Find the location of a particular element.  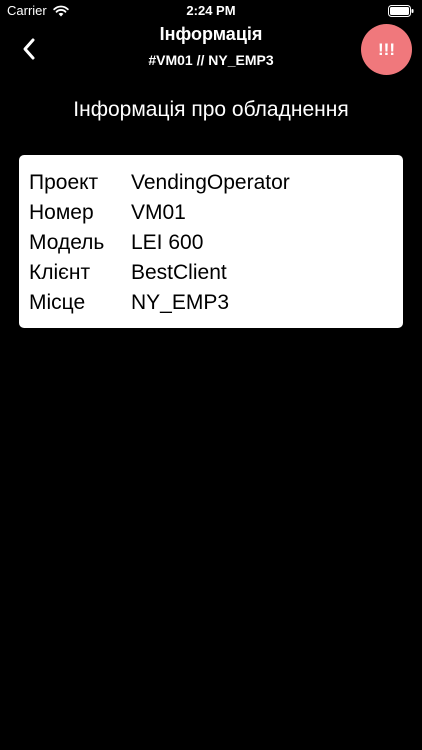

info-row-project: Проект VendingOperator is located at coordinates (216, 183).